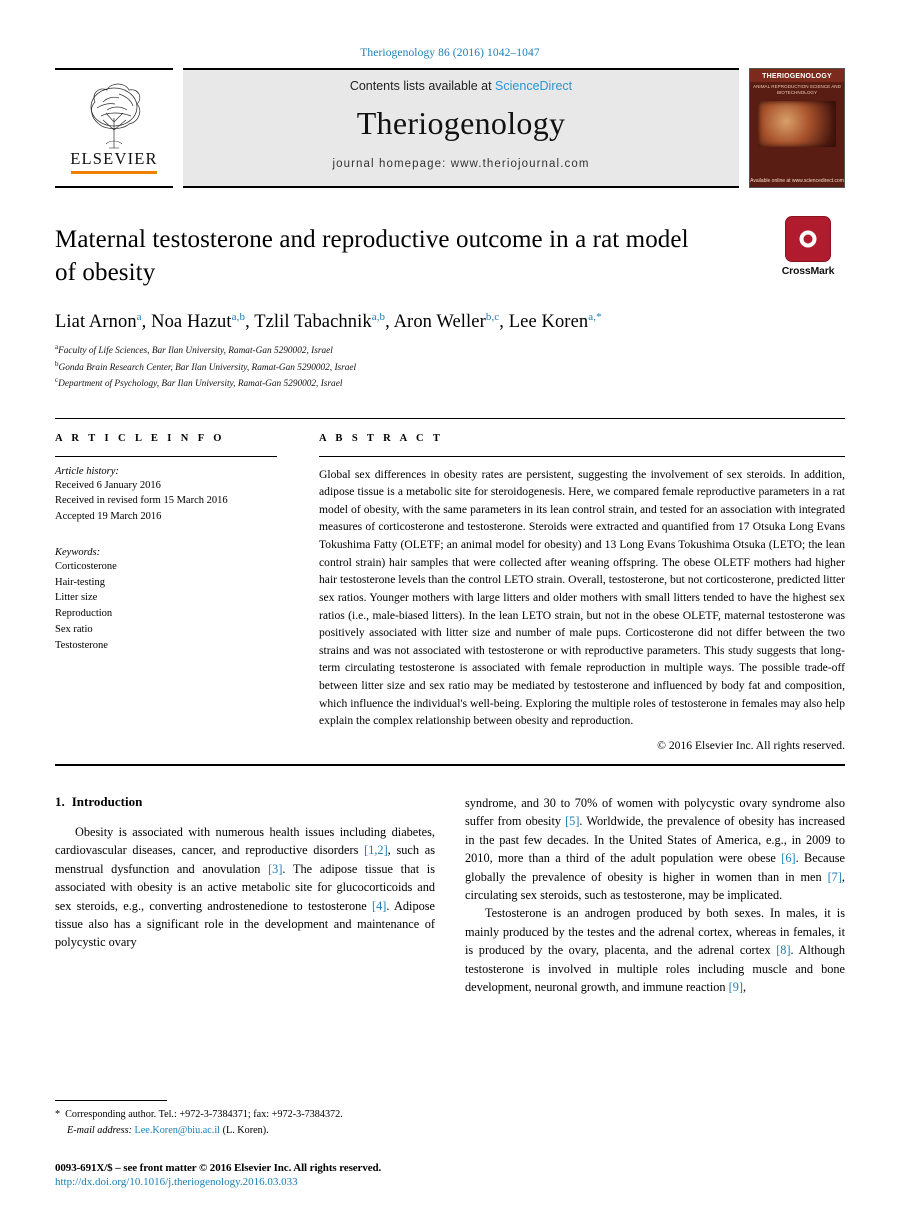  Describe the element at coordinates (808, 239) in the screenshot. I see `crossmark-icon` at that location.